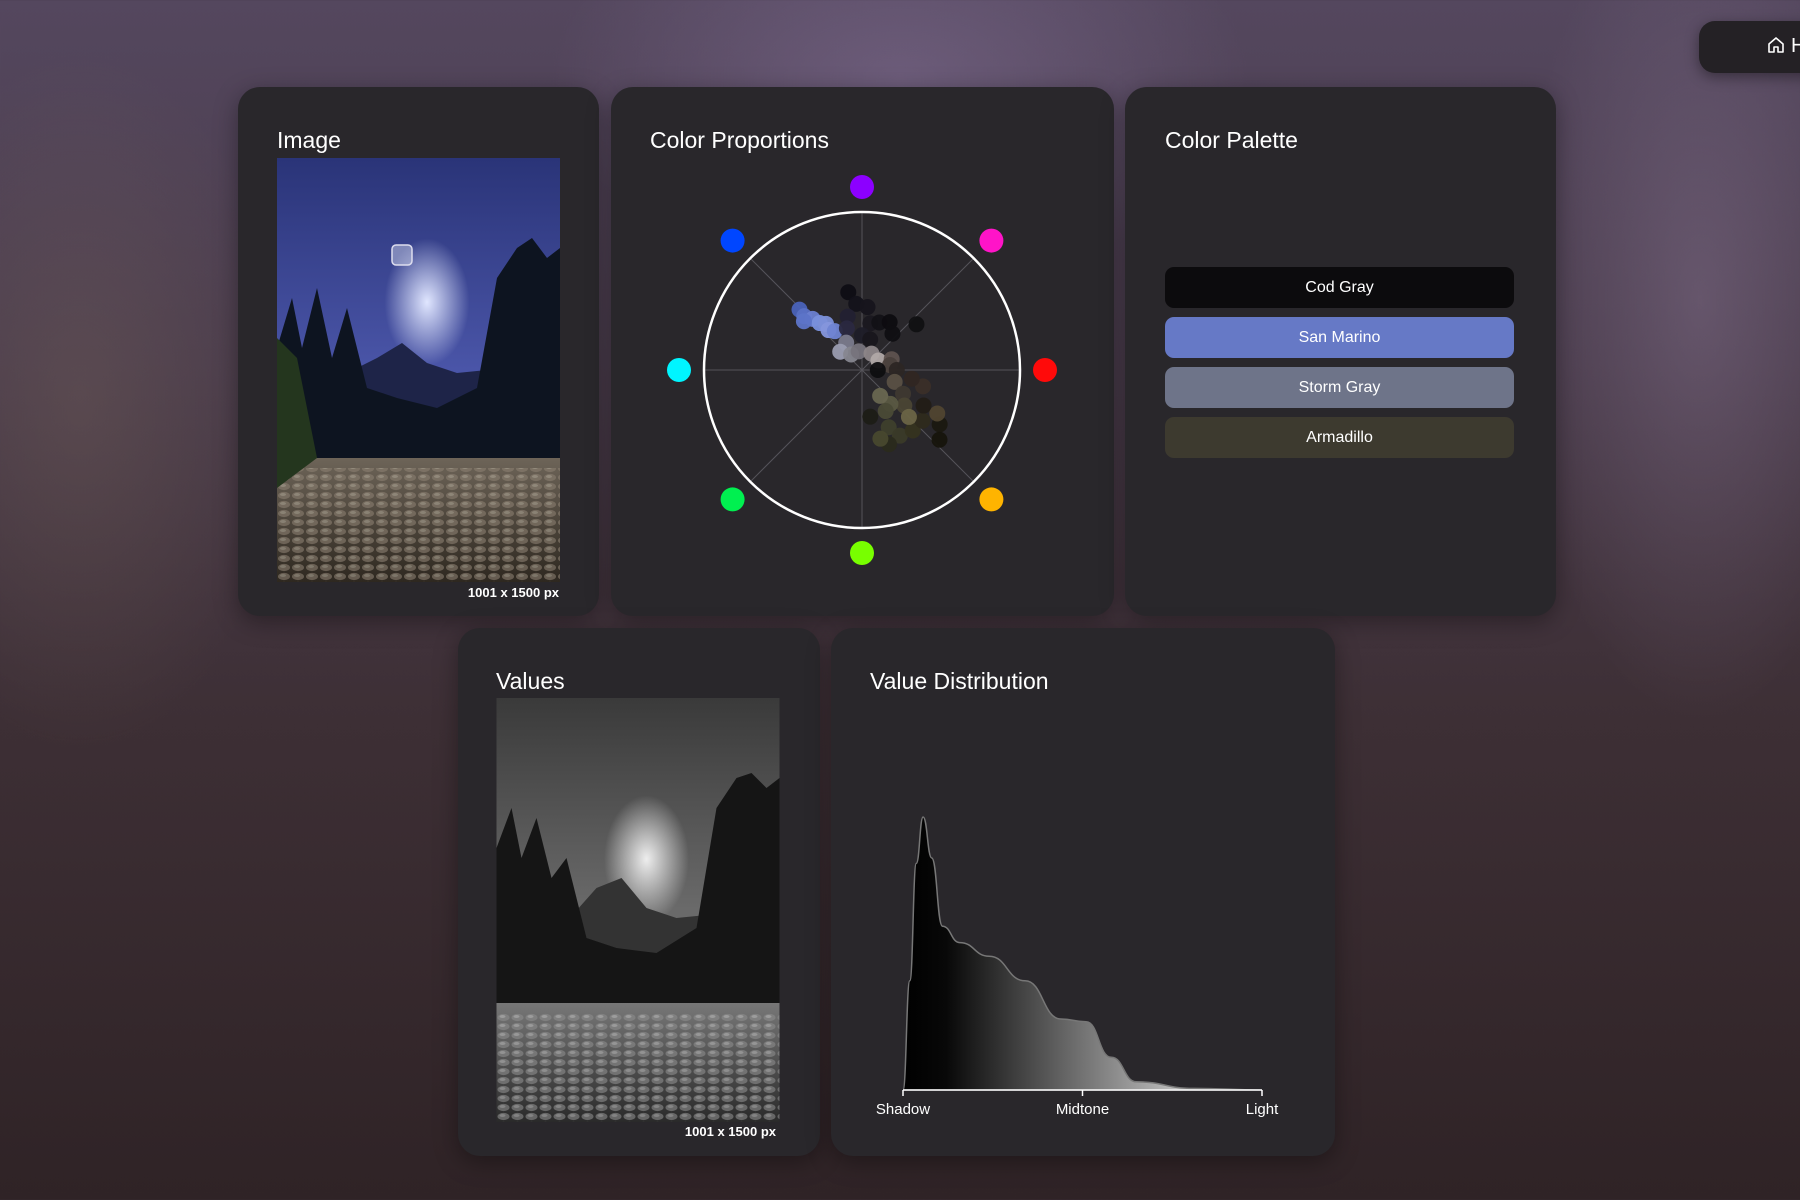  I want to click on palette-swatch: Cod Gray, so click(1339, 287).